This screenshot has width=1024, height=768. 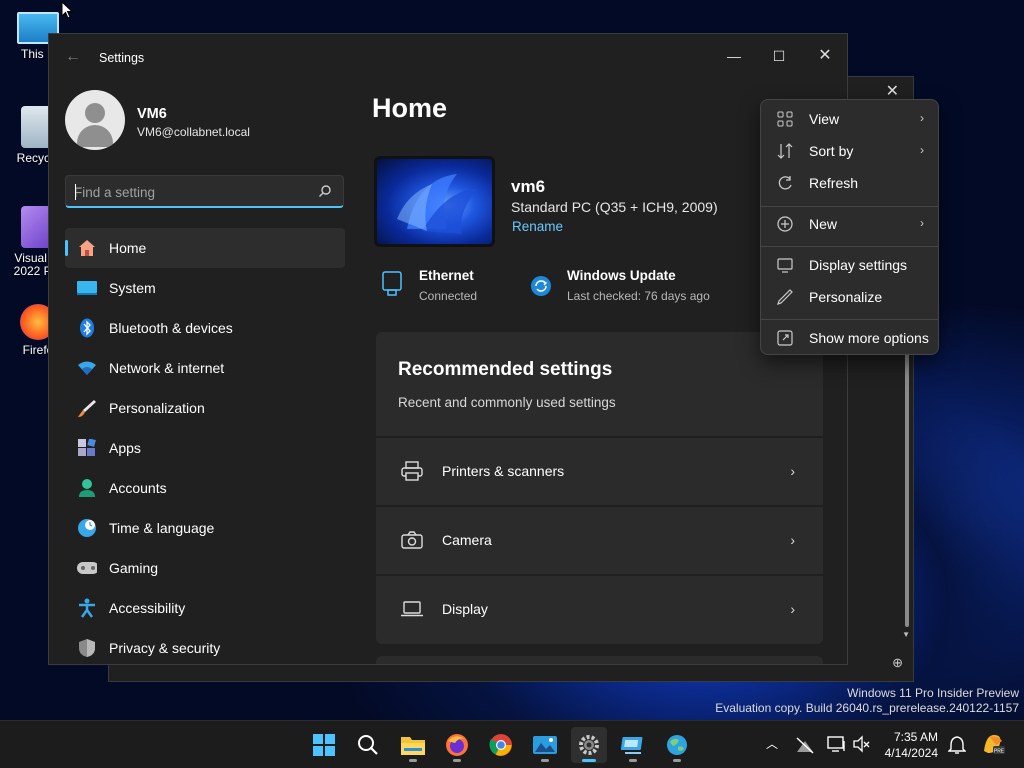 I want to click on sidebar-item-label: Home, so click(x=128, y=248).